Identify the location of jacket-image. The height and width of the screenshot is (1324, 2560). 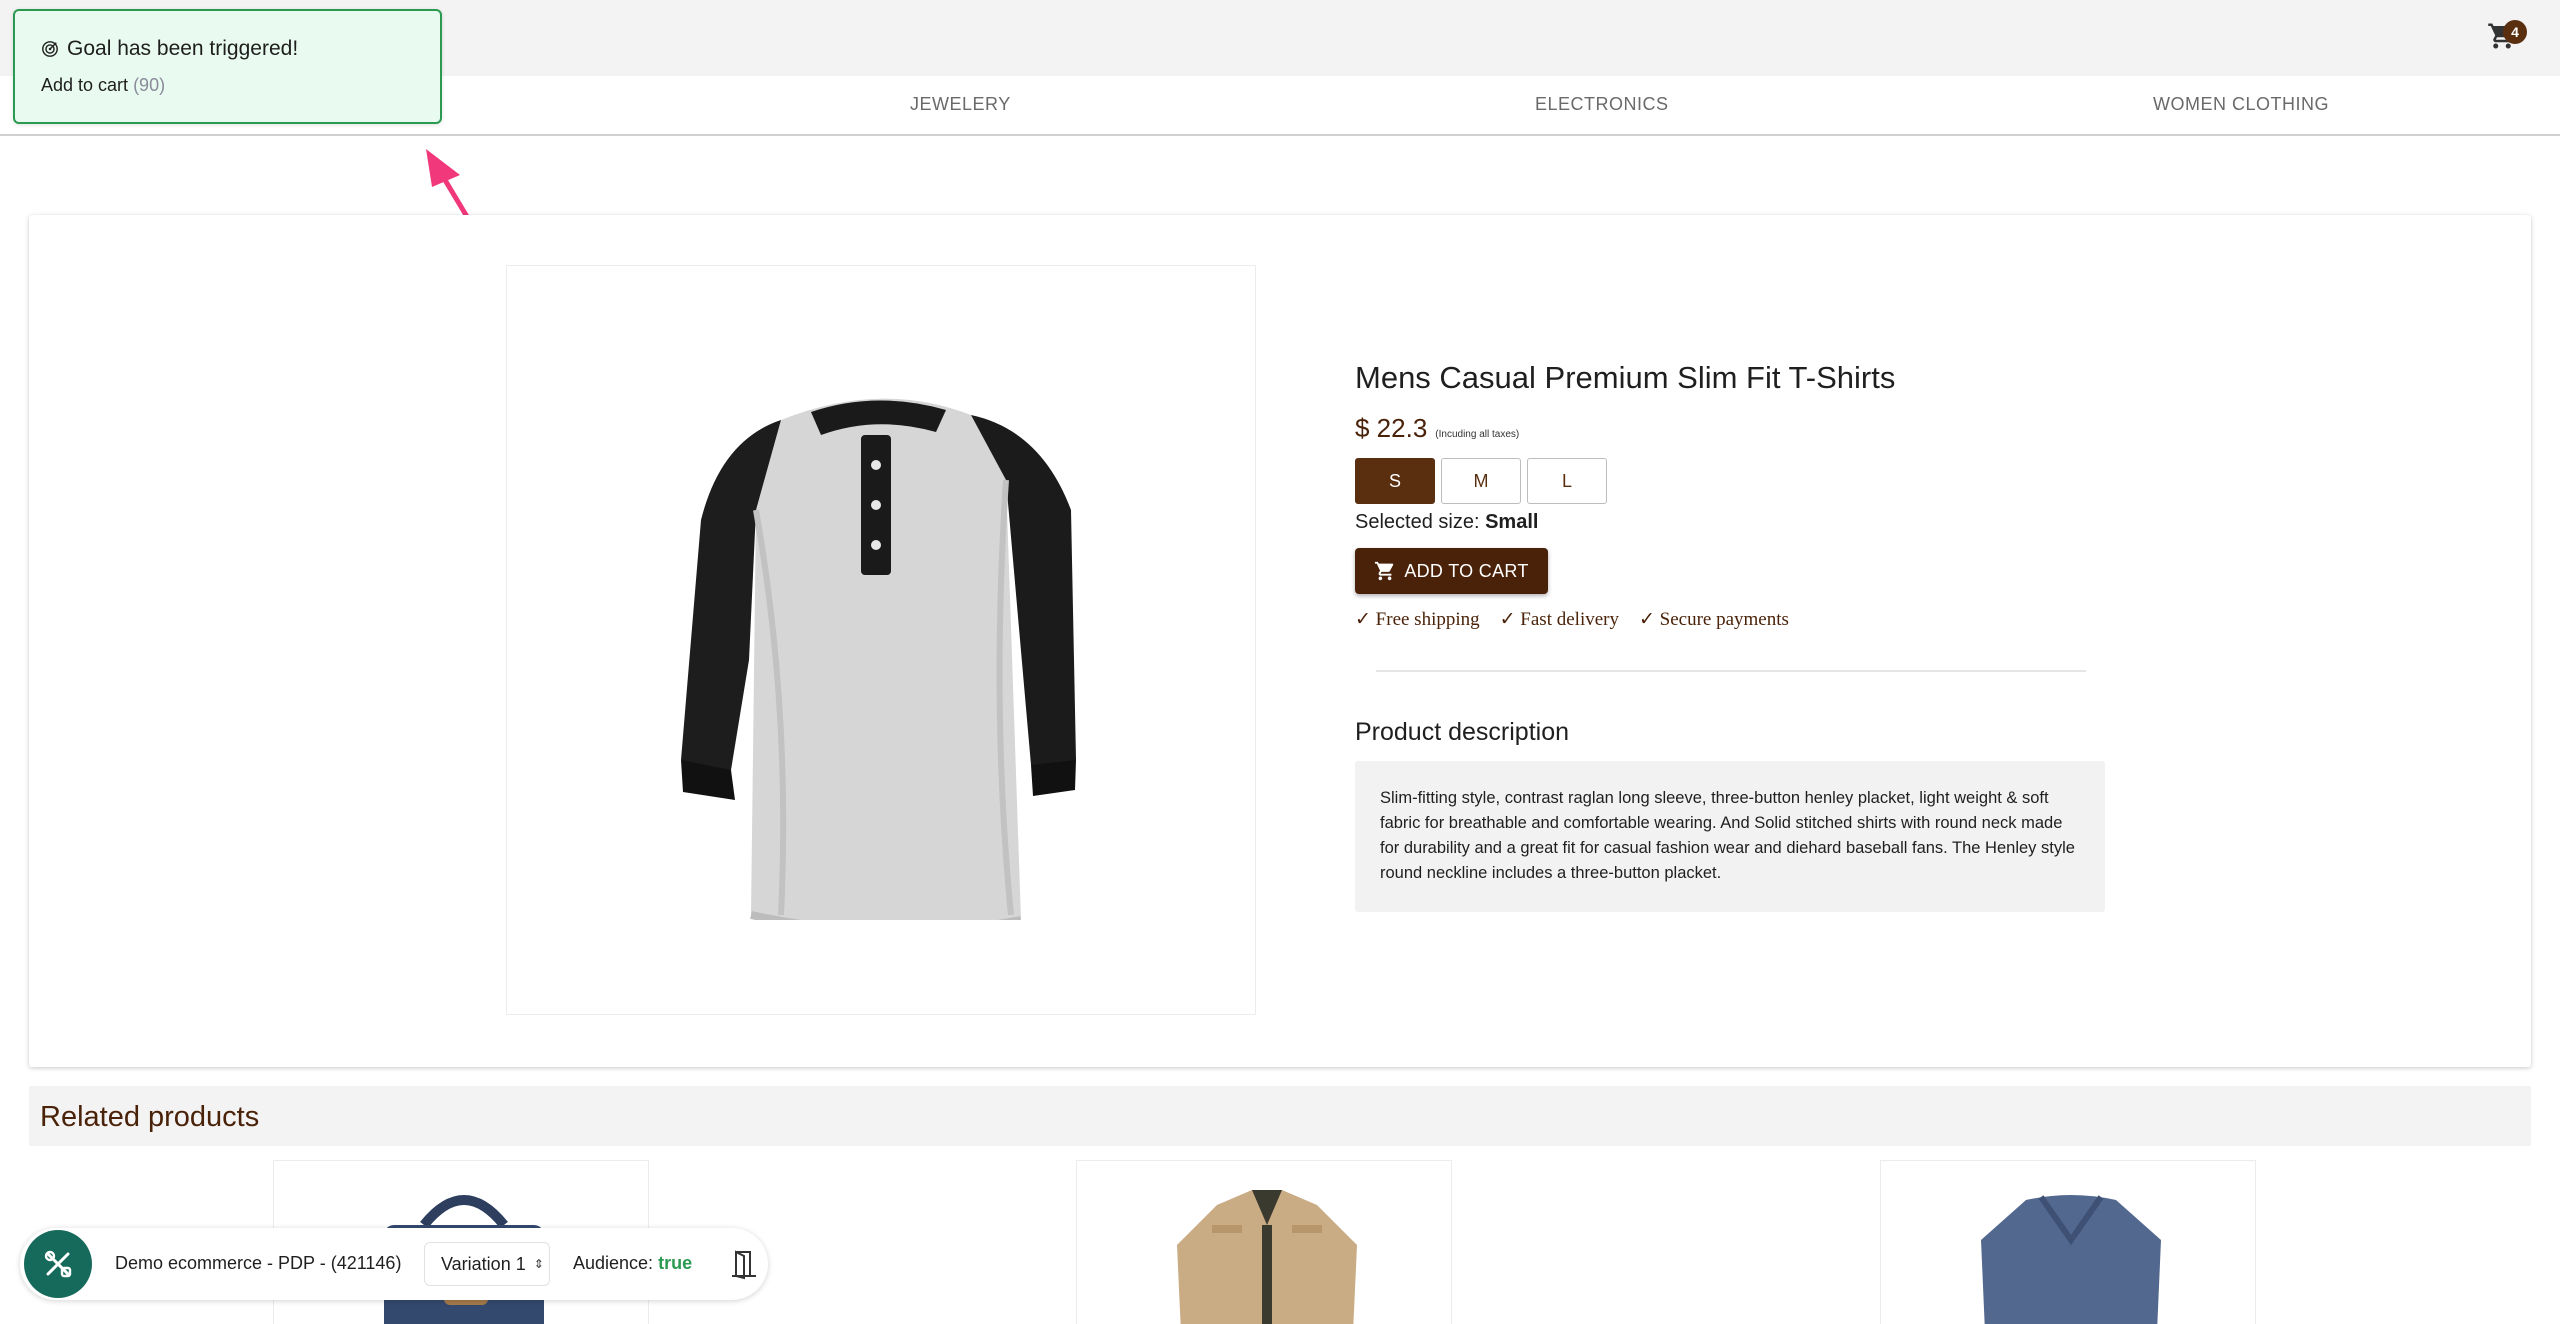
(1267, 1257).